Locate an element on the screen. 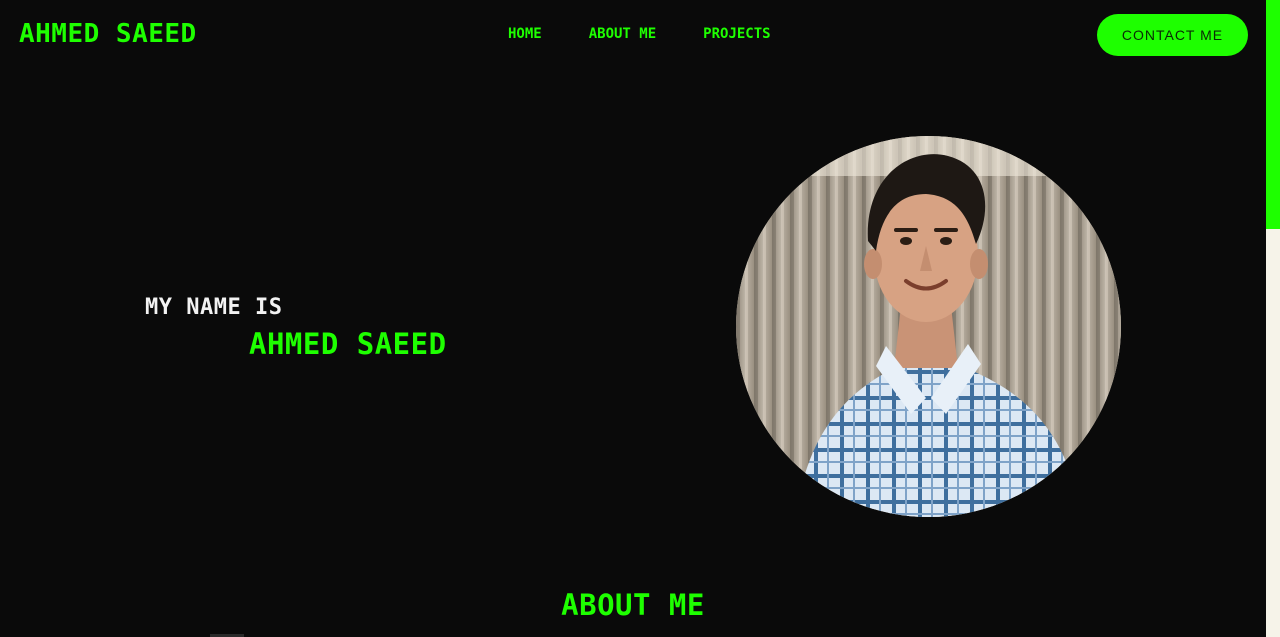  contact-button: CONTACT ME is located at coordinates (1172, 35).